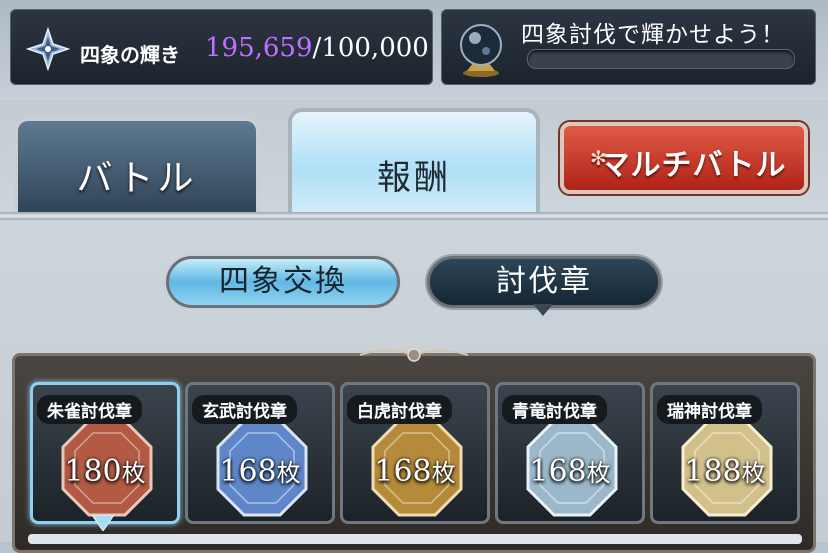 Image resolution: width=828 pixels, height=553 pixels. I want to click on badge-count: 188枚, so click(725, 471).